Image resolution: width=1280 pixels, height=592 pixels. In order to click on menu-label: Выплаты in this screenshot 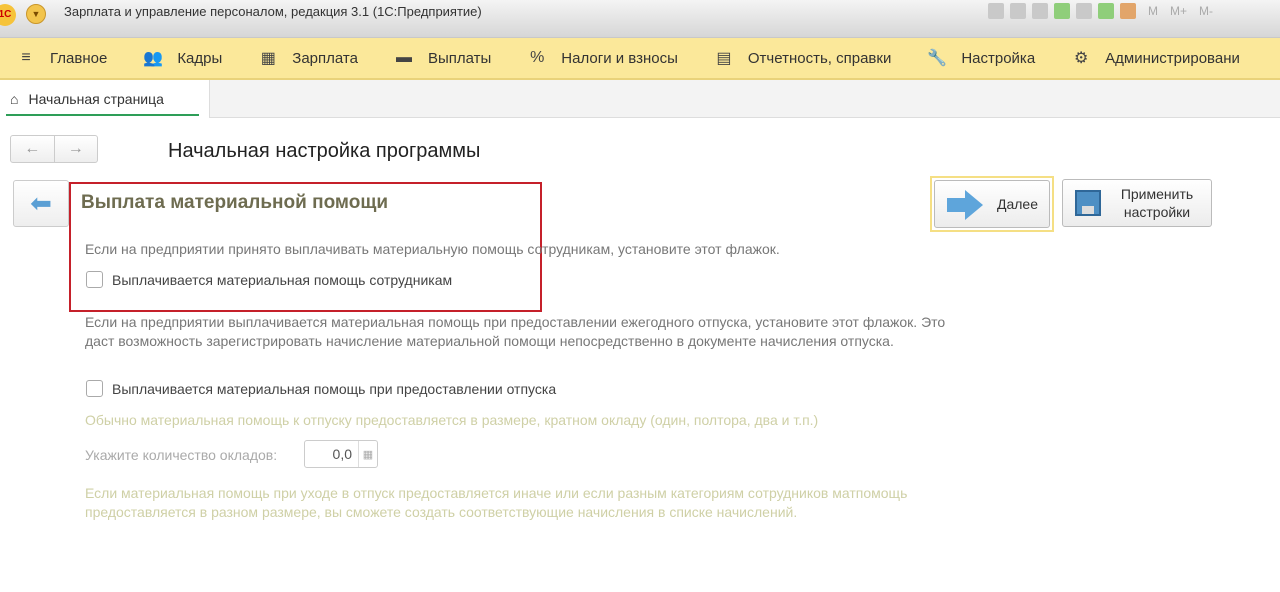, I will do `click(459, 58)`.